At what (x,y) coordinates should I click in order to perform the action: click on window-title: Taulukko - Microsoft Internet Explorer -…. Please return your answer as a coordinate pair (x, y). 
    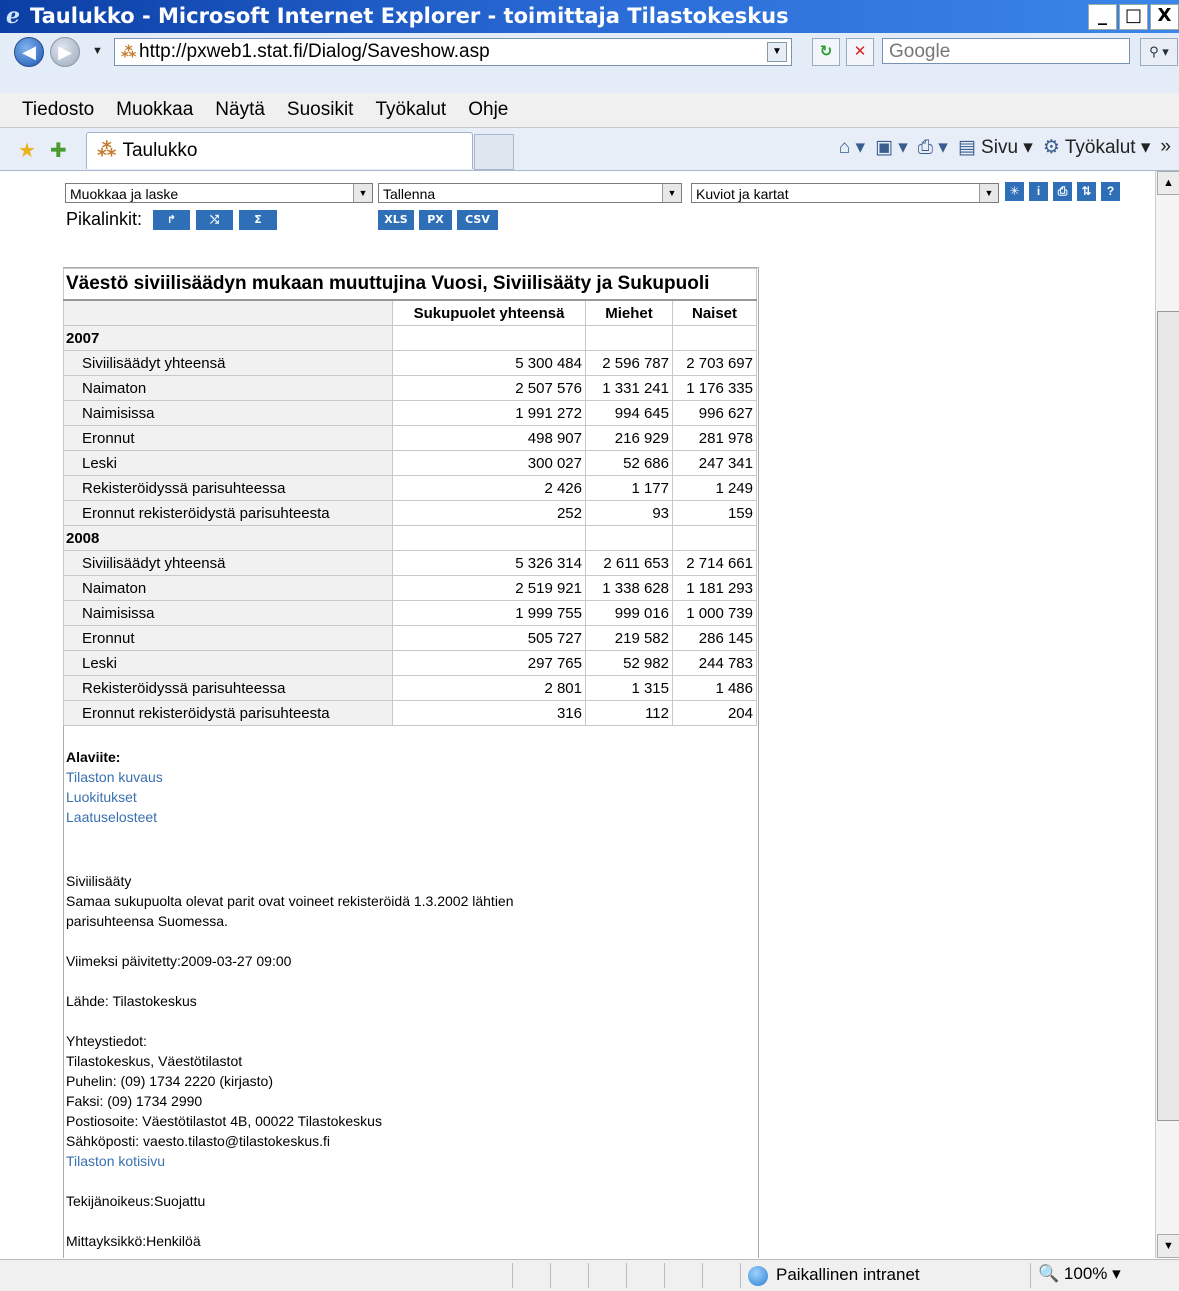
    Looking at the image, I should click on (409, 16).